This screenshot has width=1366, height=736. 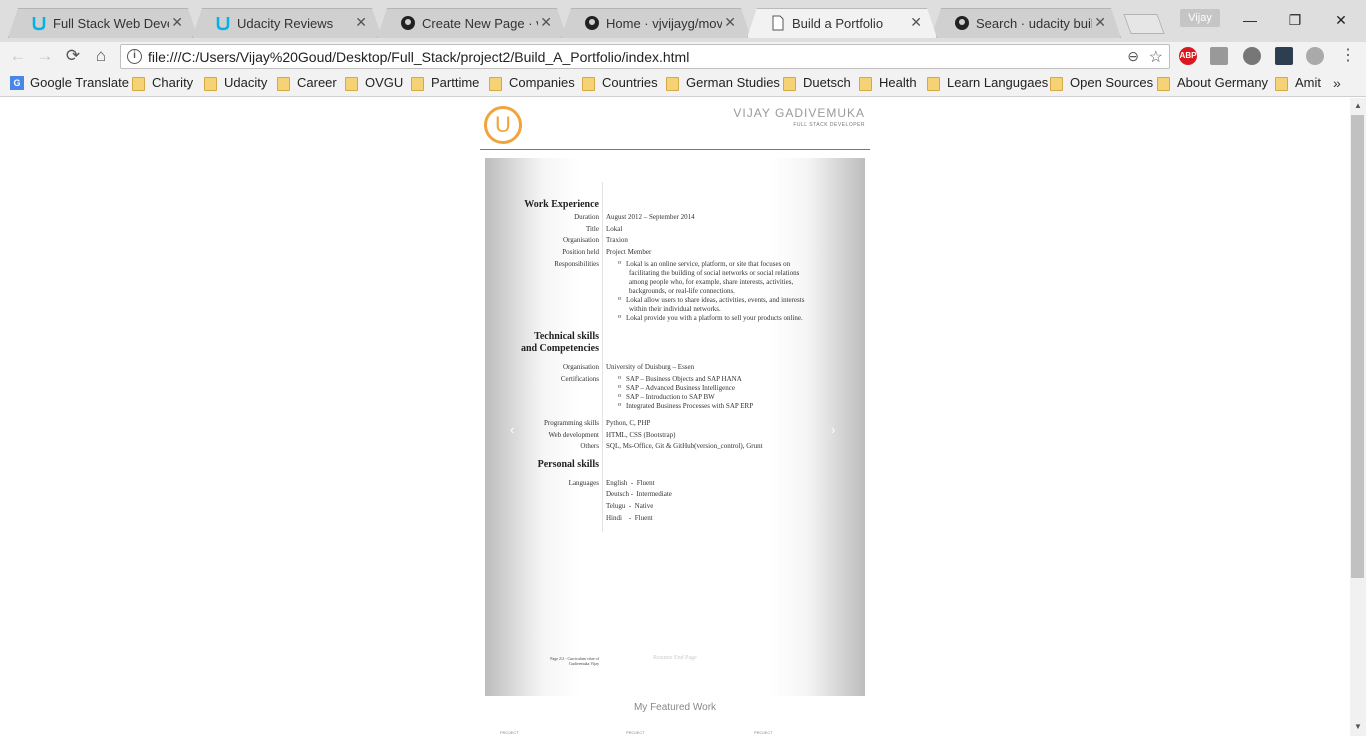 I want to click on tab-title: Build a Portfolio, so click(x=838, y=23).